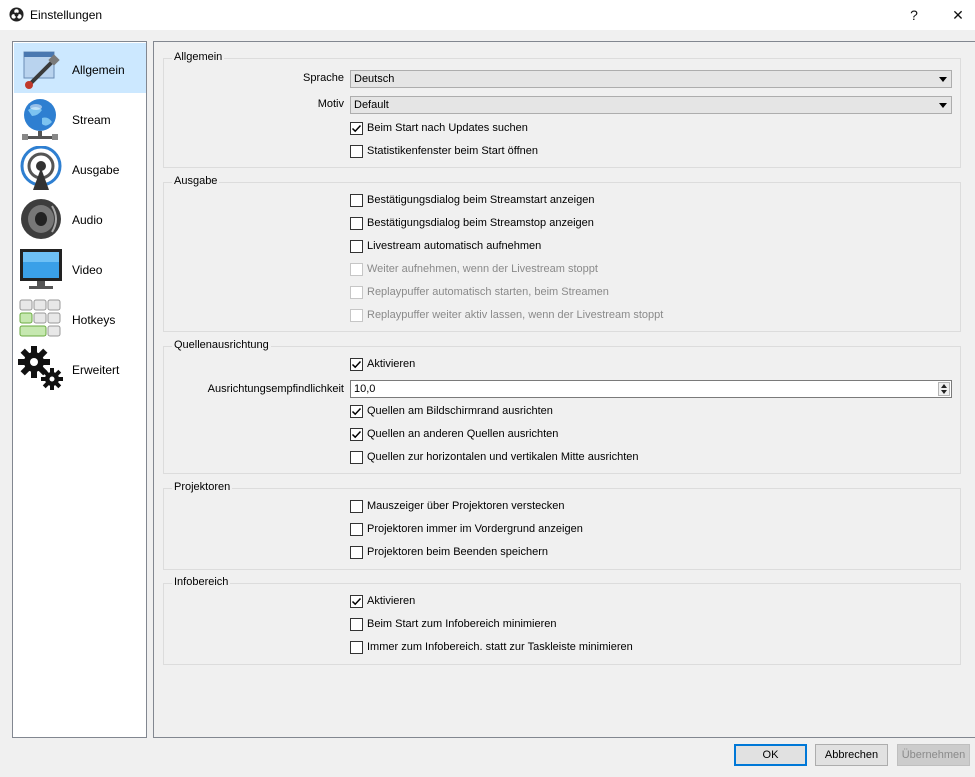 The height and width of the screenshot is (777, 975). What do you see at coordinates (851, 755) in the screenshot?
I see `cancel-button: Abbrechen` at bounding box center [851, 755].